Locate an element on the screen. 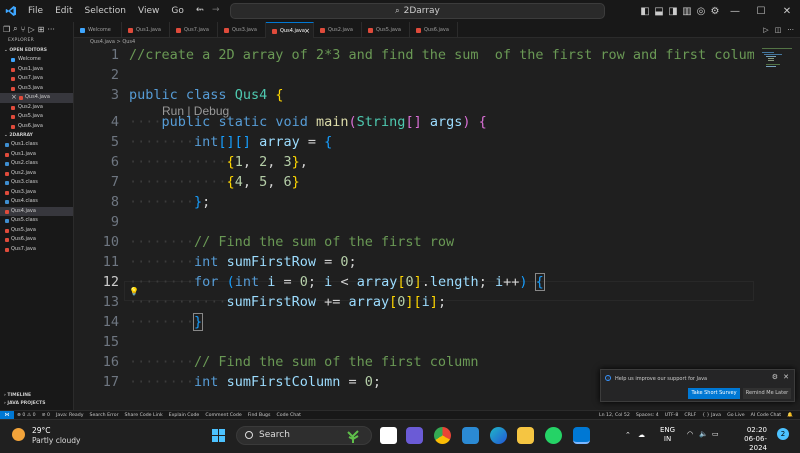 The width and height of the screenshot is (800, 453). tab-qus1-java: Qus1.java is located at coordinates (146, 30).